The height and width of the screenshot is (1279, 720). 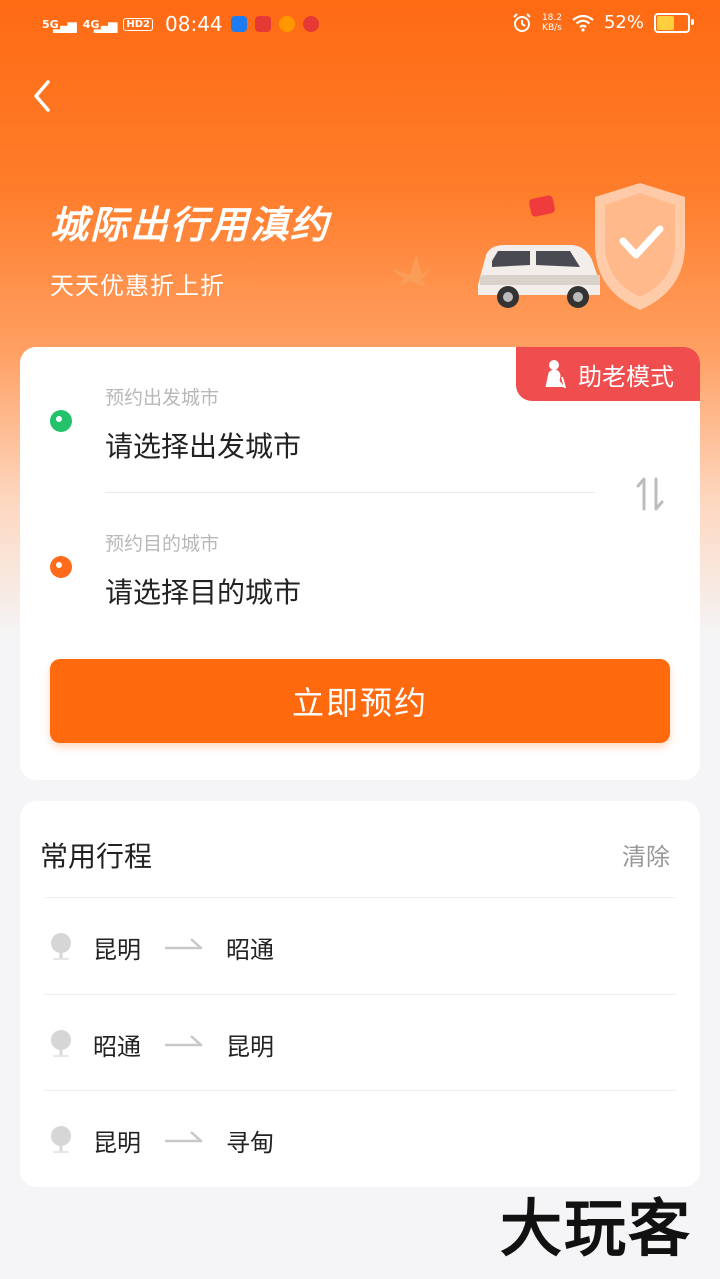 I want to click on departure-label: 预约出发城市, so click(x=162, y=398).